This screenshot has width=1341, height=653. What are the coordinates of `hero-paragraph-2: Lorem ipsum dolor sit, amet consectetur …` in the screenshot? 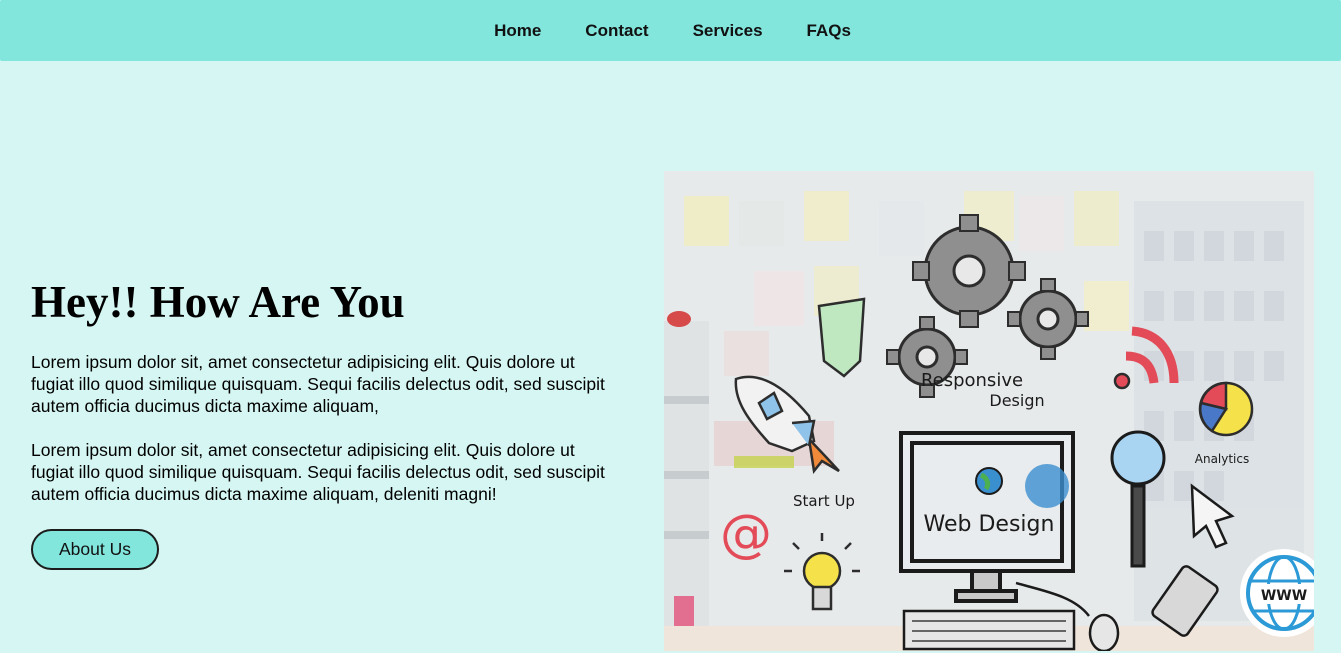 It's located at (318, 472).